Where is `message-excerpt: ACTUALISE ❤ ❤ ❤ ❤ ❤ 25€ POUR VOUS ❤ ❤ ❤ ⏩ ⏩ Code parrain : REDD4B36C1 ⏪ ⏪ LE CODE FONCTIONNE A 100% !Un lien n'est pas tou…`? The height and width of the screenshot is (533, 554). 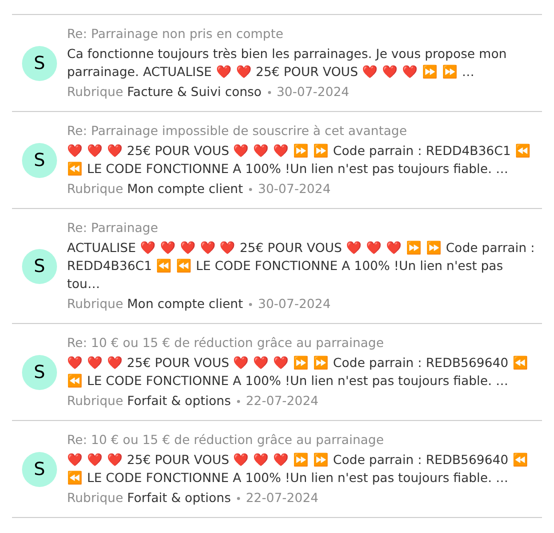 message-excerpt: ACTUALISE ❤ ❤ ❤ ❤ ❤ 25€ POUR VOUS ❤ ❤ ❤ ⏩ ⏩ Code parrain : REDD4B36C1 ⏪ ⏪ LE CODE FONCTIONNE A 100% !Un lien n'est pas tou… is located at coordinates (301, 266).